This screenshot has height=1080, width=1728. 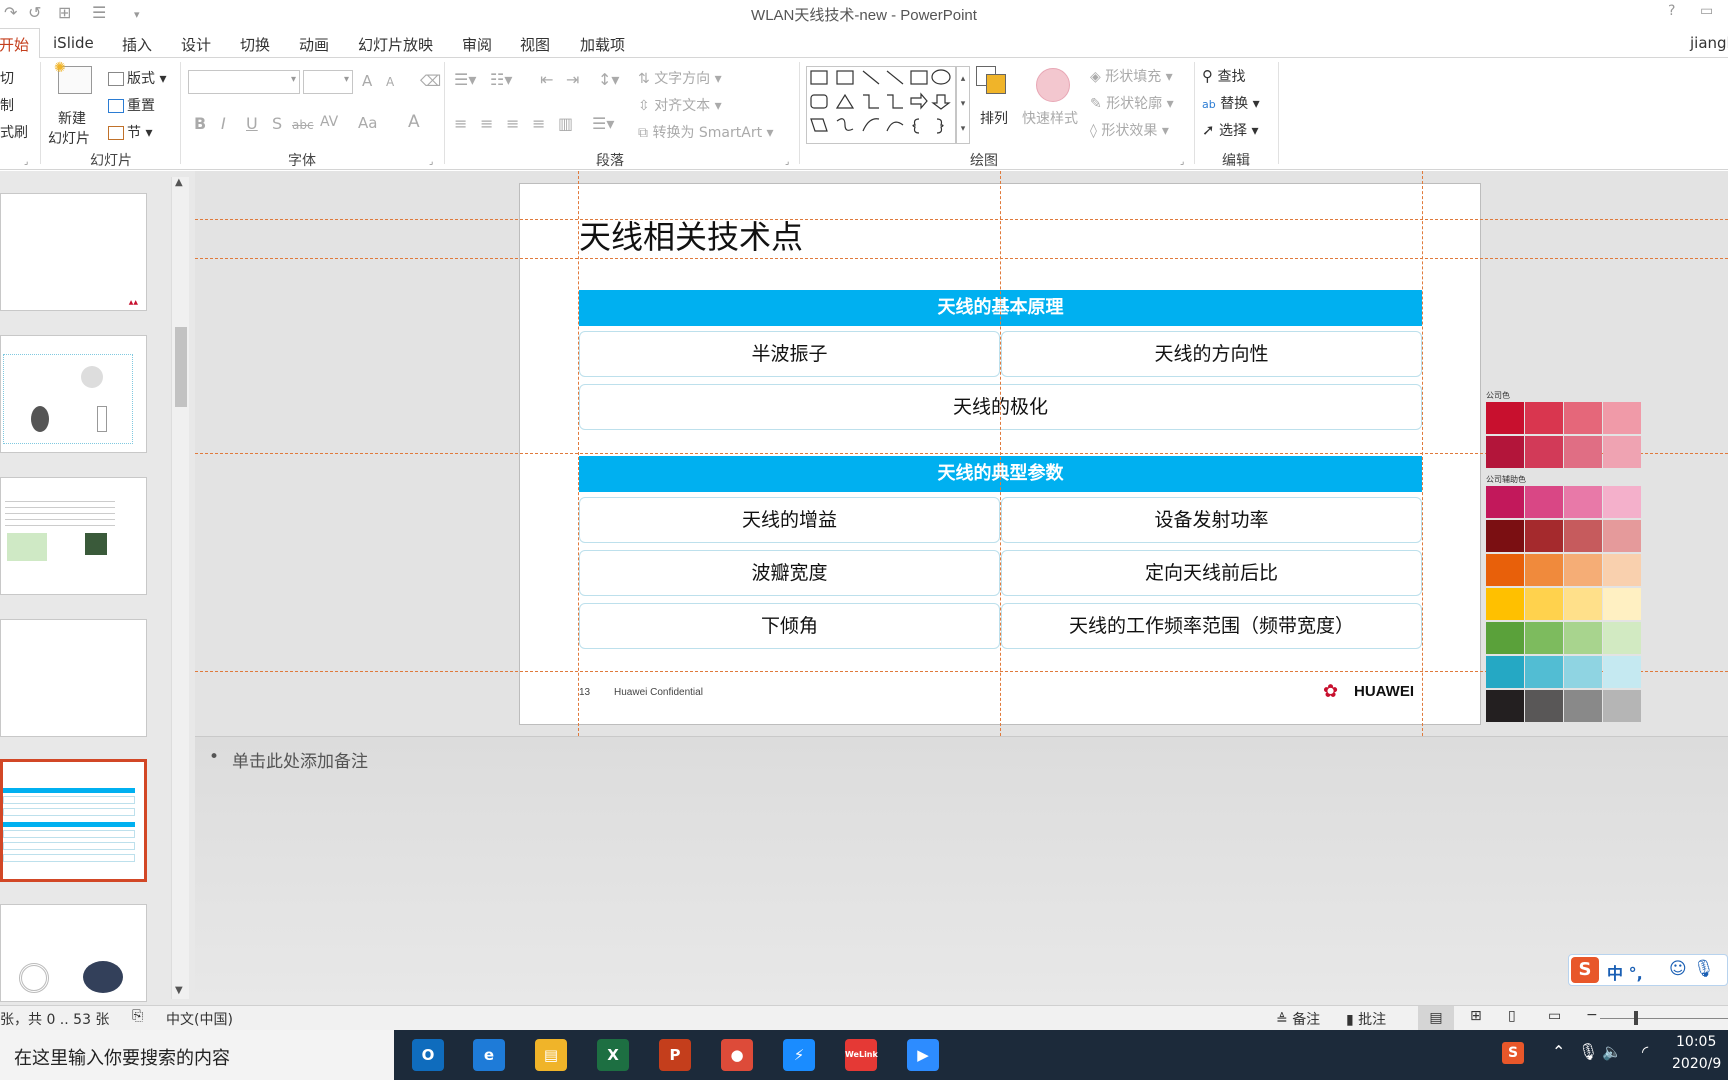 I want to click on comments-toggle: ▮ 批注, so click(x=1366, y=1019).